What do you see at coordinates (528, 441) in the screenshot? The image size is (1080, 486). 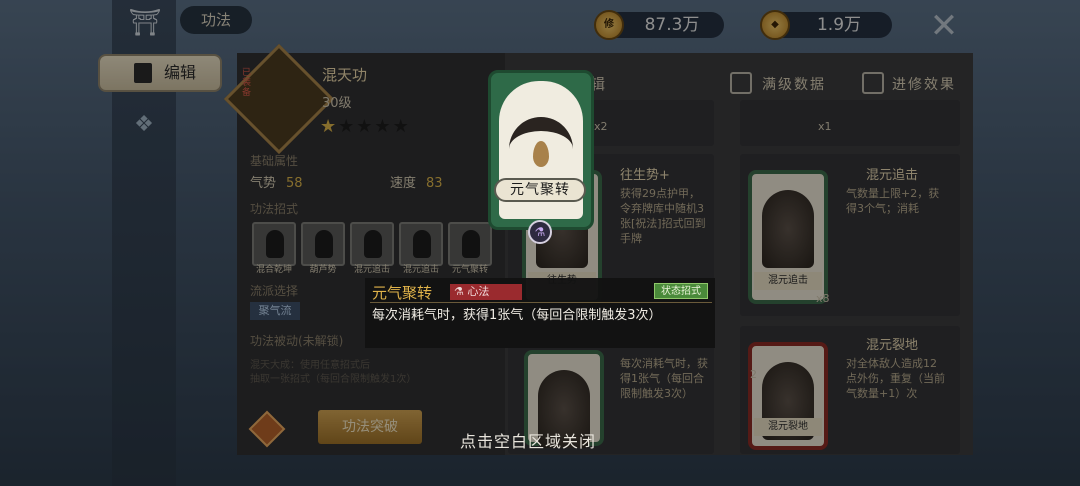 I see `close-hint: 点击空白区域关闭` at bounding box center [528, 441].